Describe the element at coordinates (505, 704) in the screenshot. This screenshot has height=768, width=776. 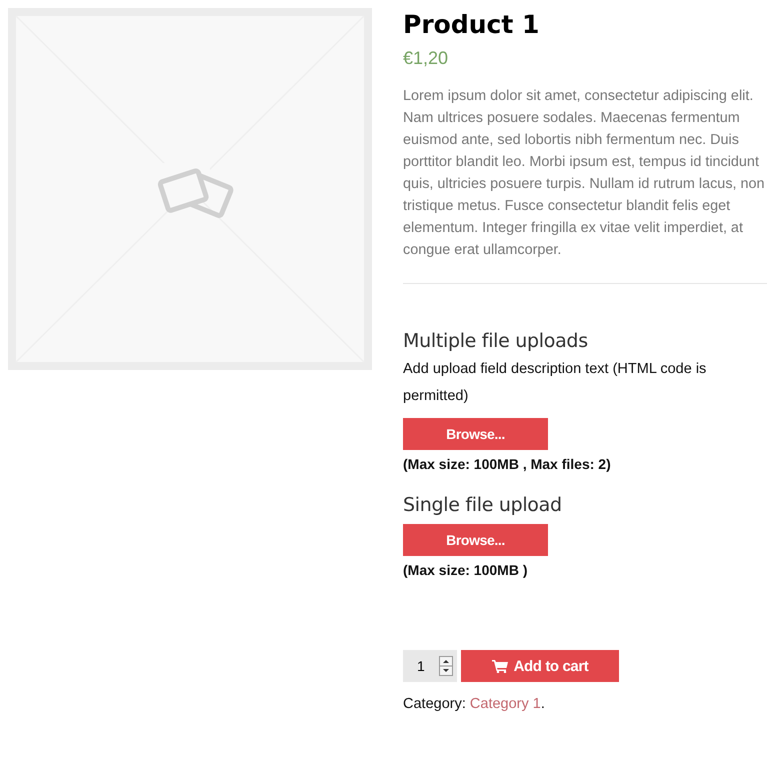
I see `category-link: Category 1` at that location.